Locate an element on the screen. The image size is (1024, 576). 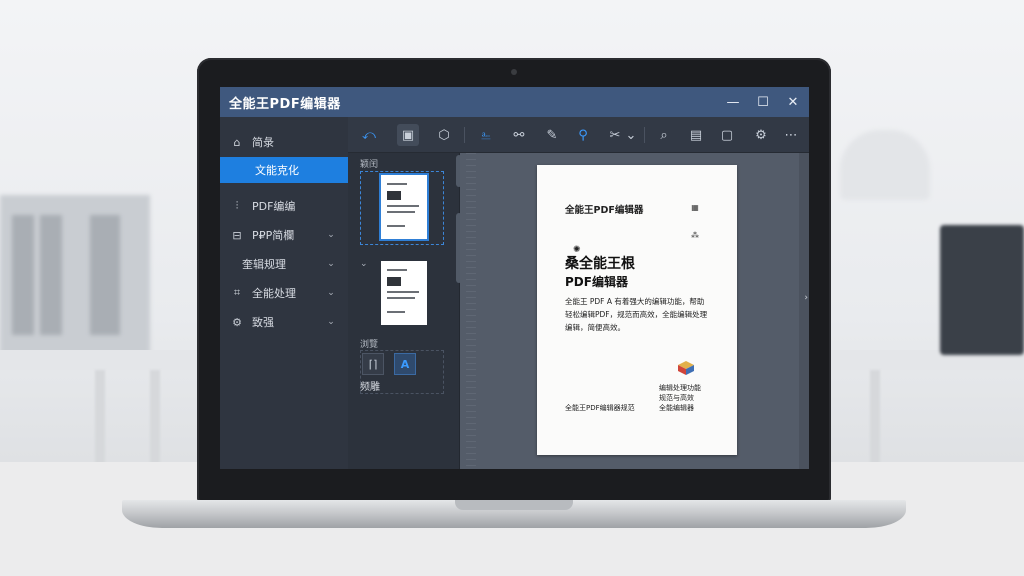
dropdown-icon: ⌄ is located at coordinates (631, 135).